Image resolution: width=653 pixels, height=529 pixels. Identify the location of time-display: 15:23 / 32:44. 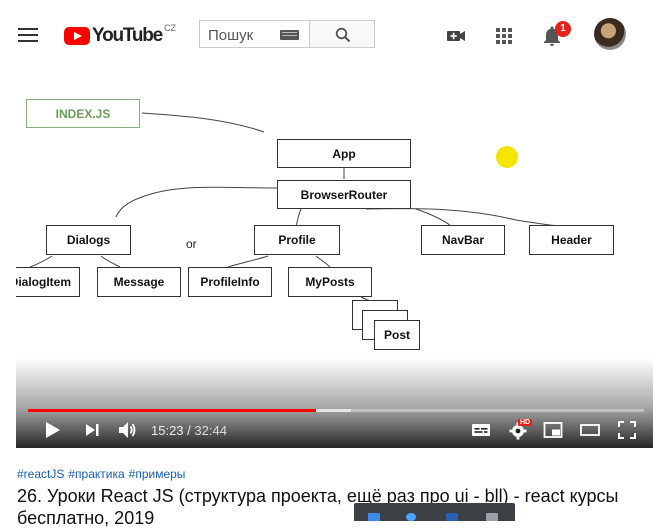
(189, 430).